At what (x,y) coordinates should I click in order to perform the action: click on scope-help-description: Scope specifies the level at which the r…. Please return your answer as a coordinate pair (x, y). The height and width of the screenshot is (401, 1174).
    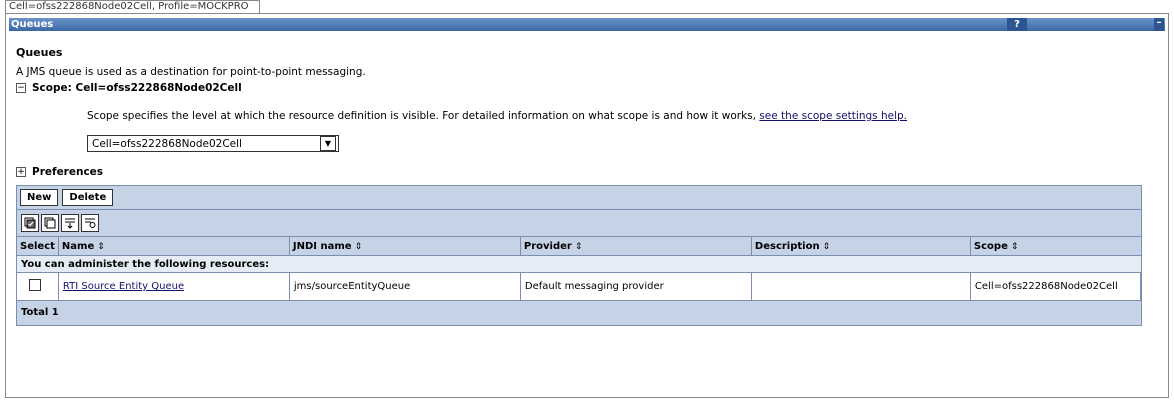
    Looking at the image, I should click on (421, 116).